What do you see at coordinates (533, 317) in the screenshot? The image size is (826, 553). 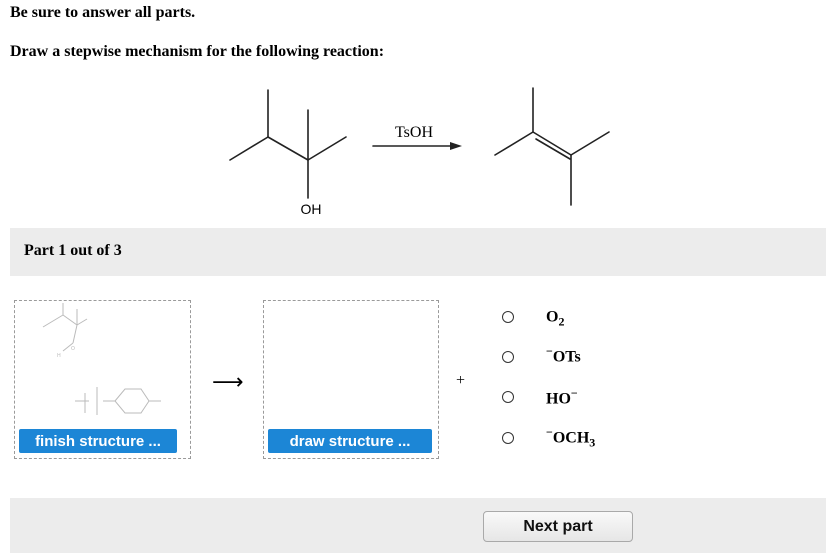 I see `option-o2: O2` at bounding box center [533, 317].